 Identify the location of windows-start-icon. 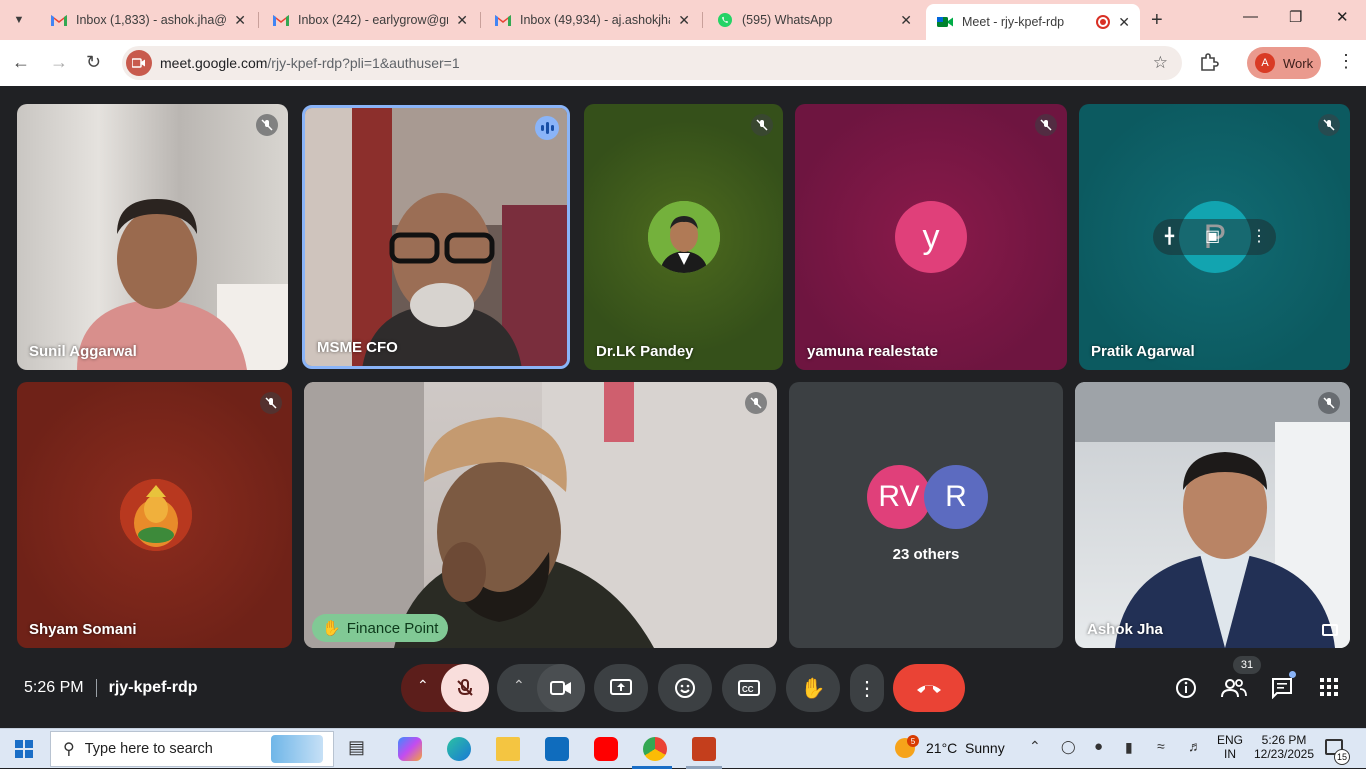
(24, 749).